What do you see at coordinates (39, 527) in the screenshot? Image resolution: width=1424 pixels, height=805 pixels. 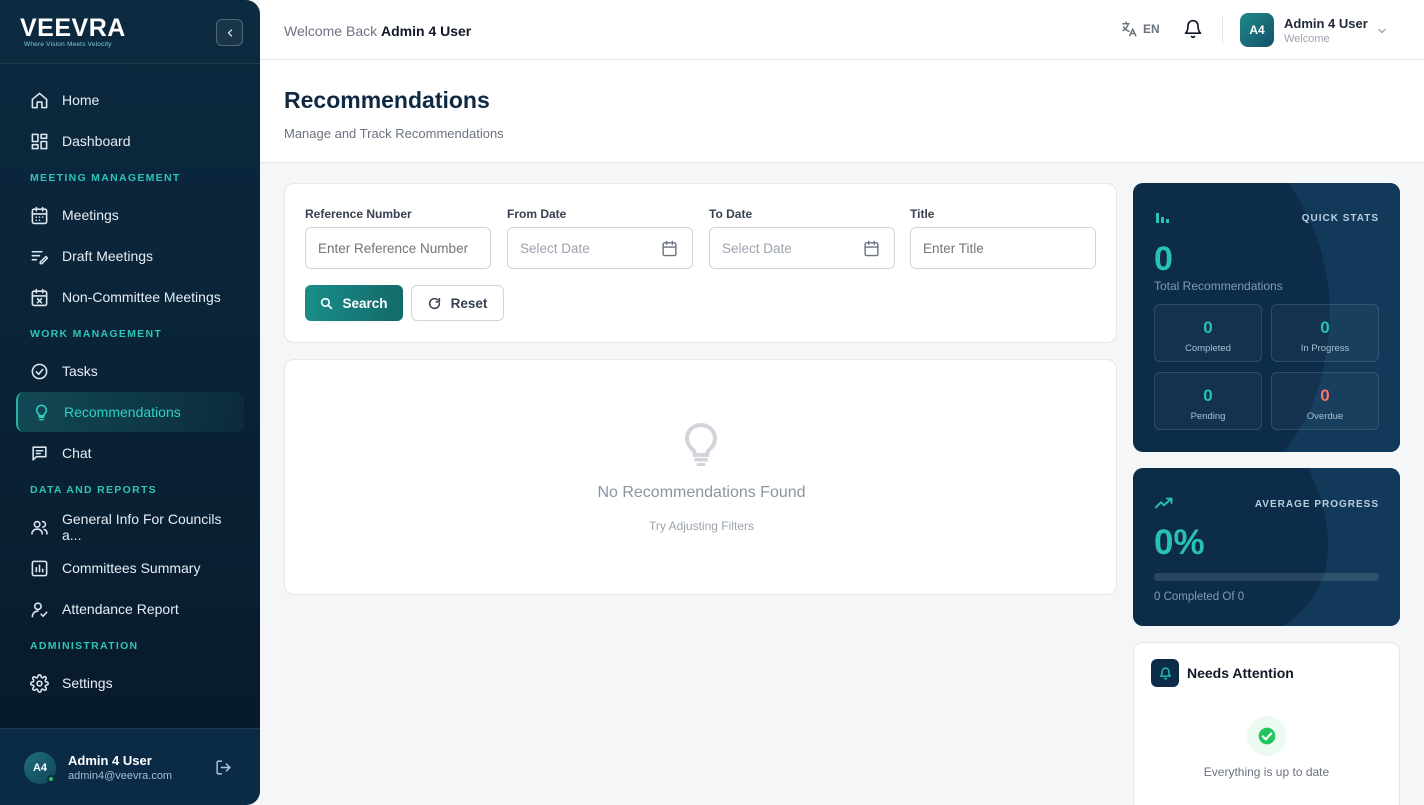 I see `users-icon` at bounding box center [39, 527].